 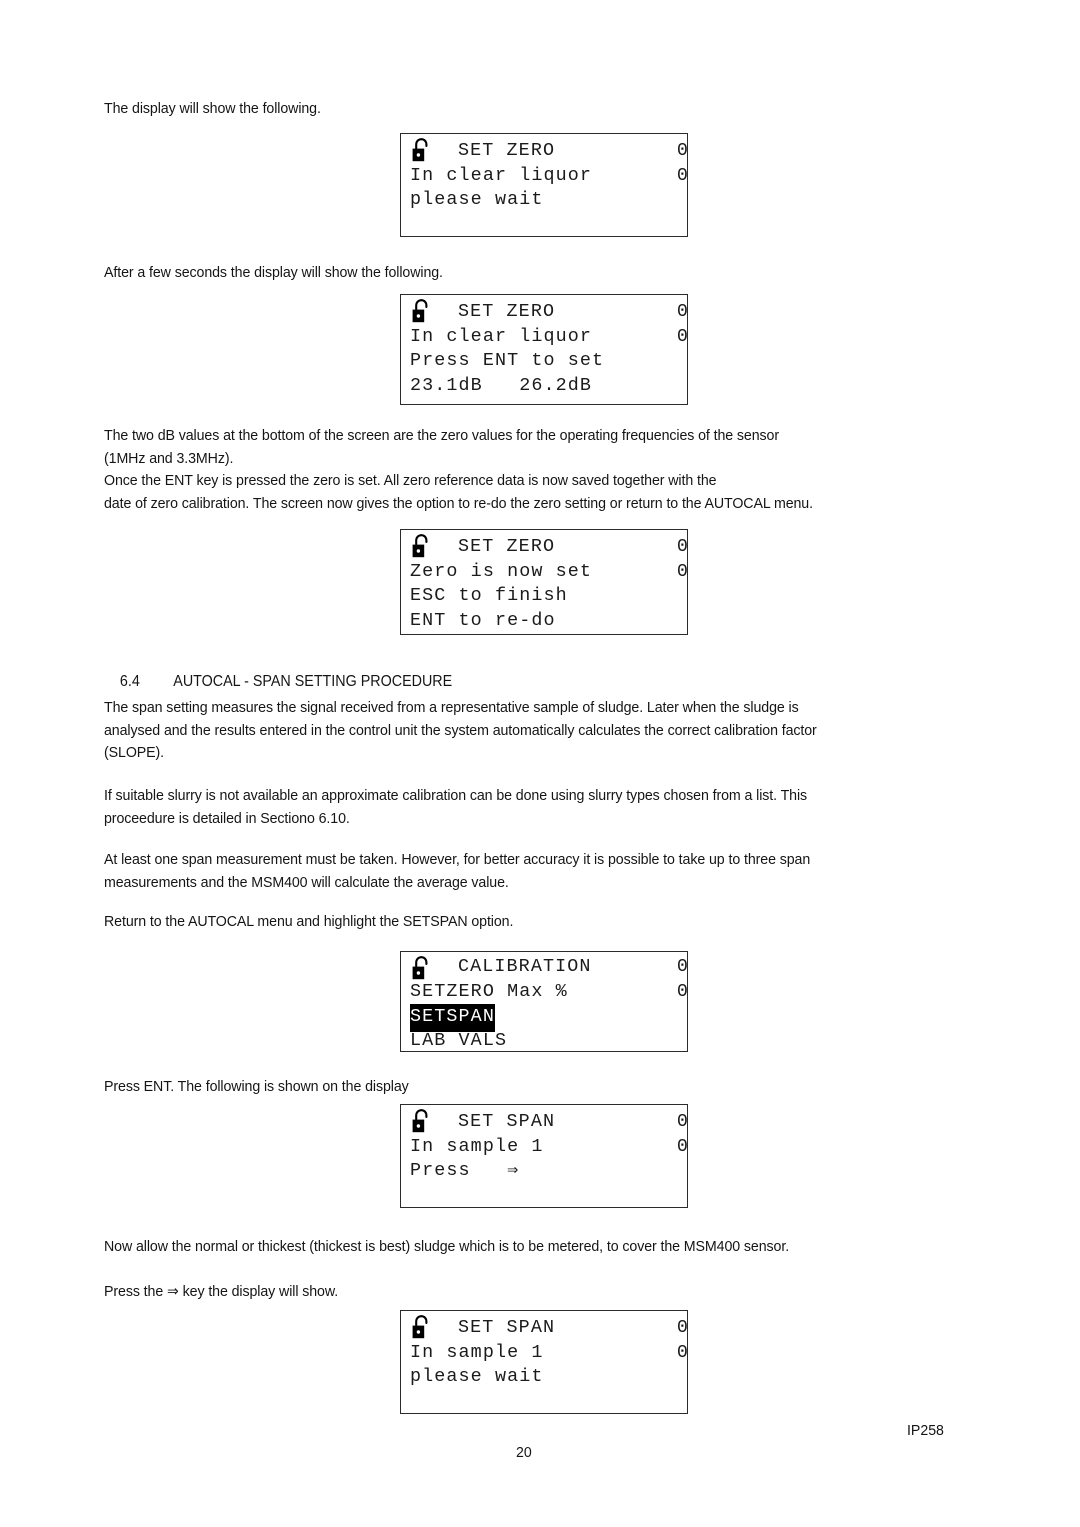 I want to click on lcd-row-text: ENT to re-do, so click(x=483, y=620).